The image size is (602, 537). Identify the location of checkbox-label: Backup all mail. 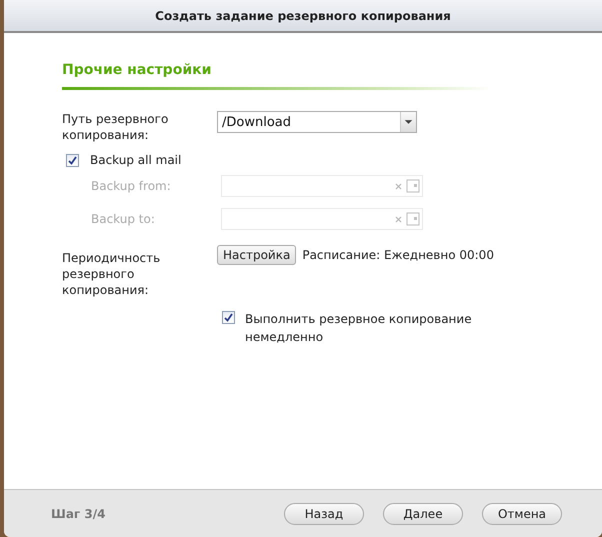
(136, 160).